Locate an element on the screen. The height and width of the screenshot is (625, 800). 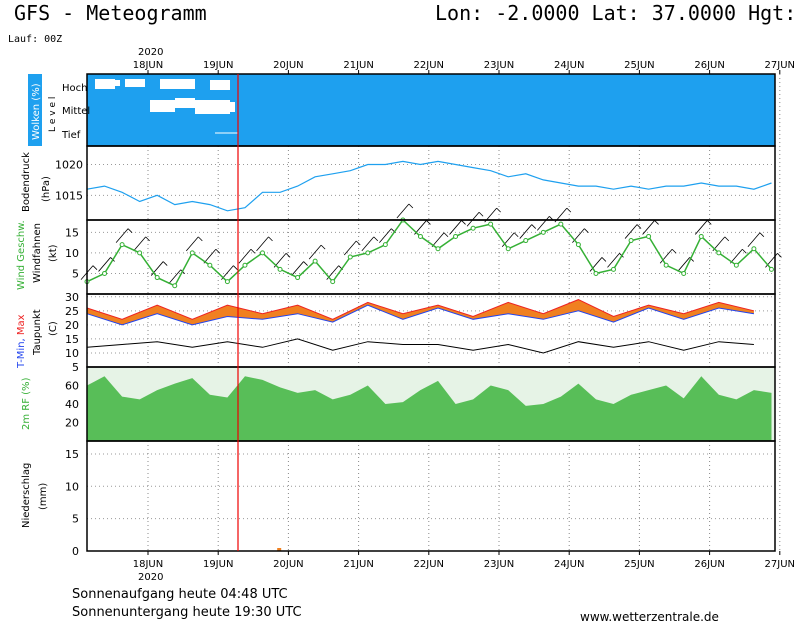
wind-speed-title: Wind Geschw. is located at coordinates (21, 255).